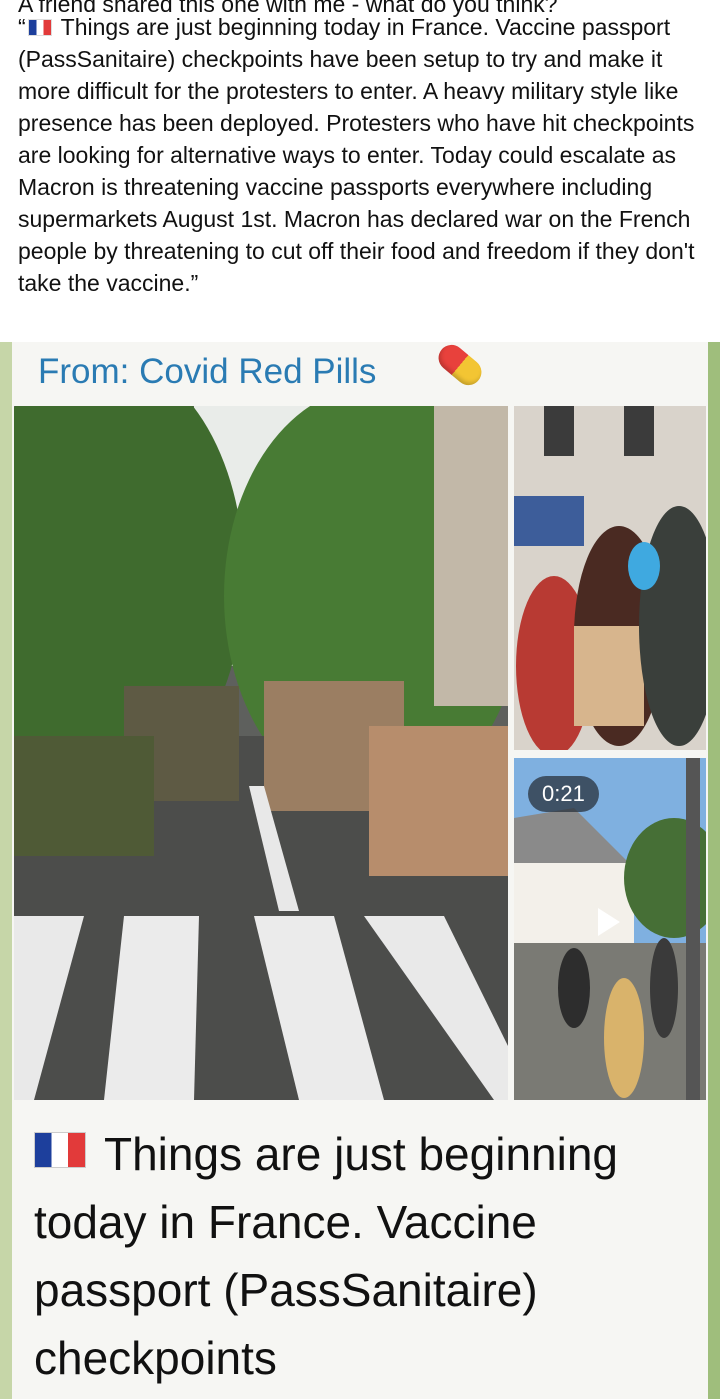  Describe the element at coordinates (258, 371) in the screenshot. I see `channel-name: Covid Red Pills` at that location.